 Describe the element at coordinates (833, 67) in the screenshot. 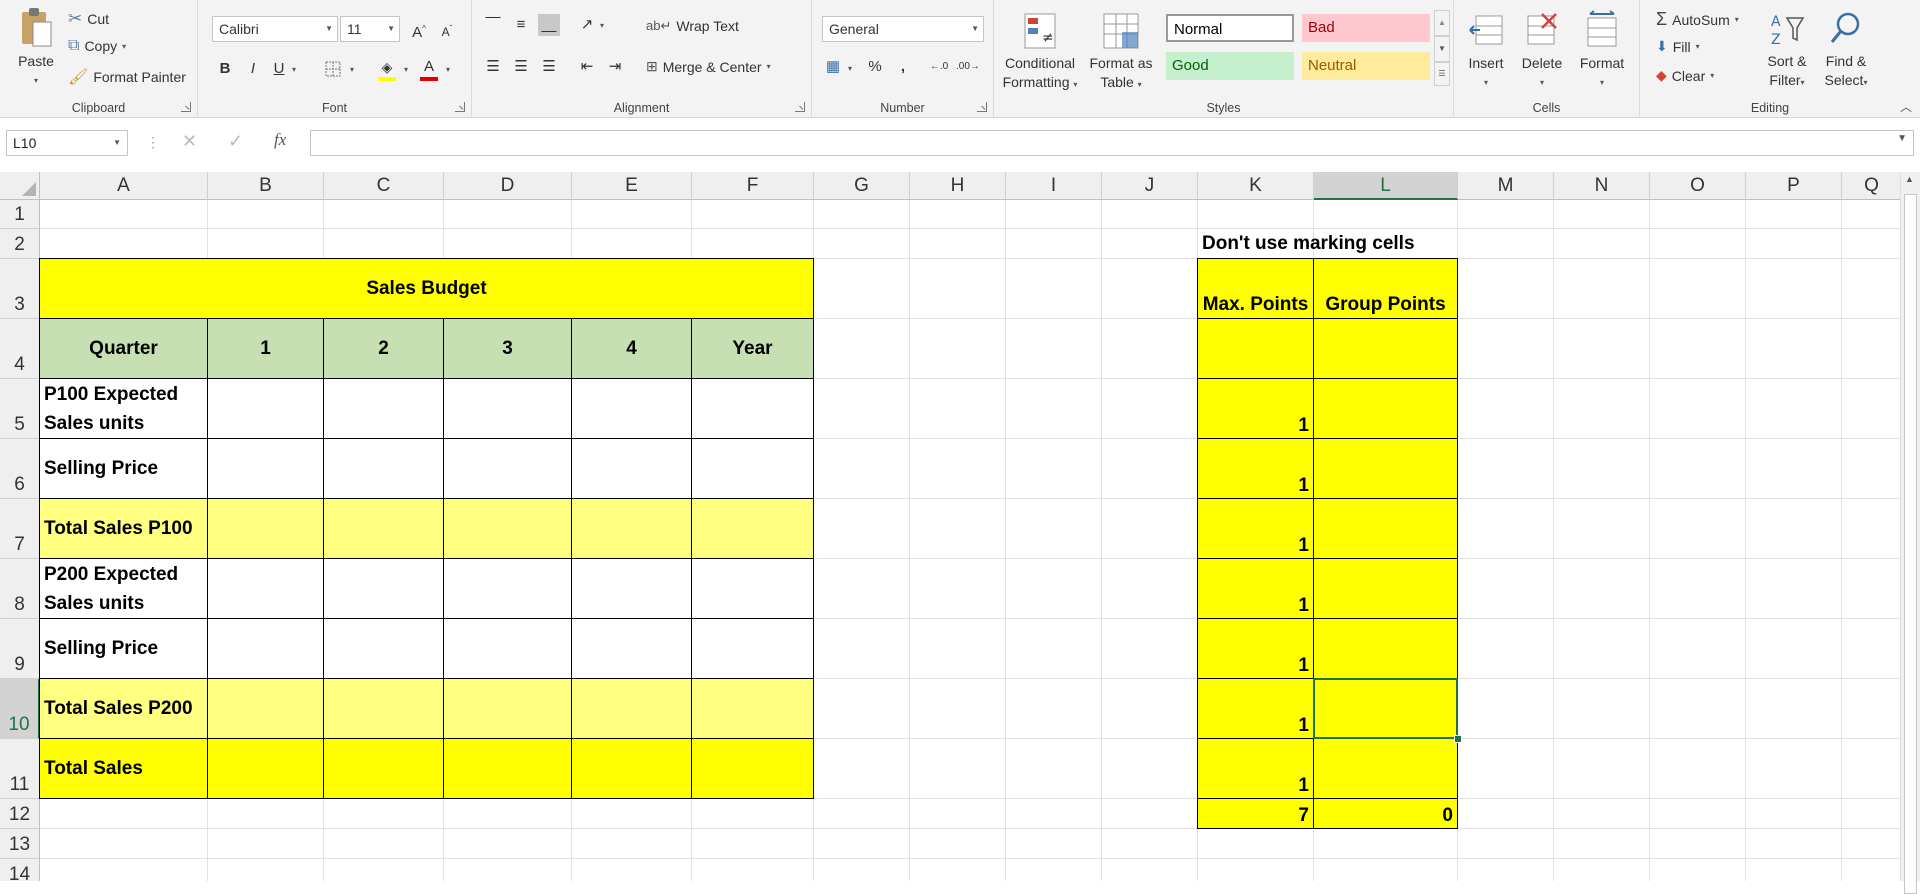

I see `accounting-format-icon: ▦` at that location.